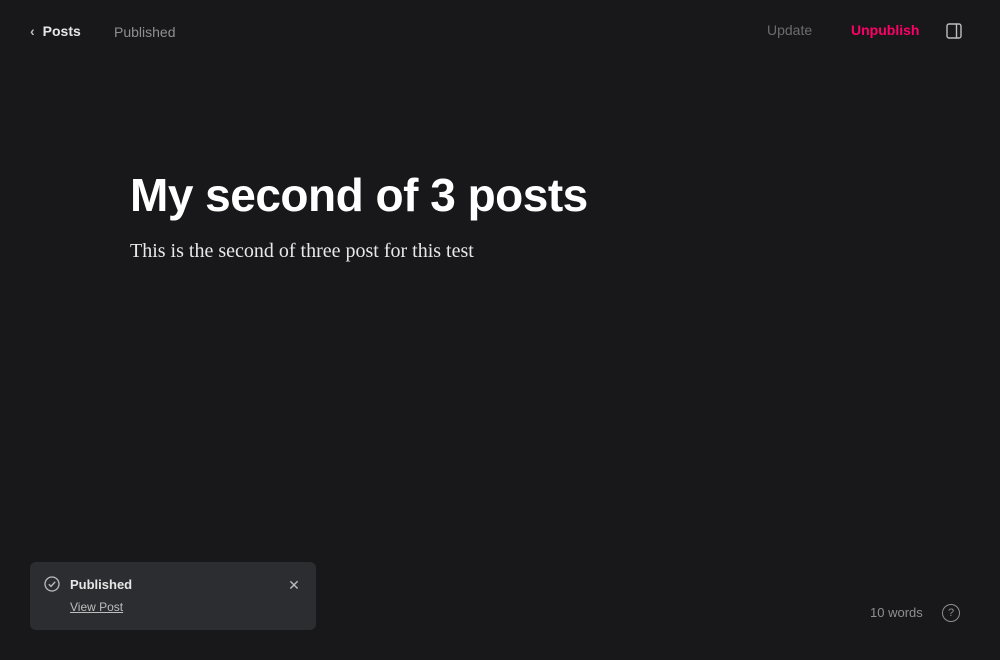 The width and height of the screenshot is (1000, 660). What do you see at coordinates (52, 584) in the screenshot?
I see `published-check-icon` at bounding box center [52, 584].